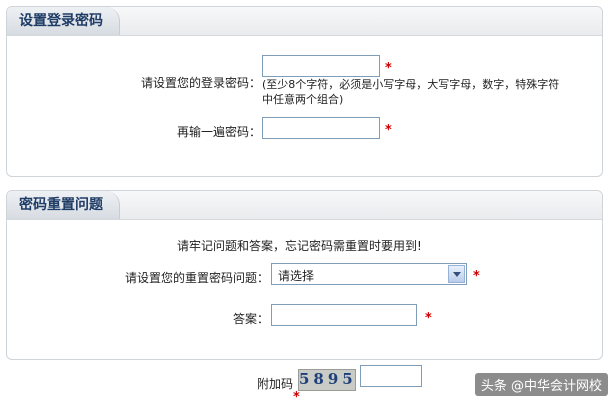 The width and height of the screenshot is (616, 405). What do you see at coordinates (304, 205) in the screenshot?
I see `panel-header: 密码重置问题` at bounding box center [304, 205].